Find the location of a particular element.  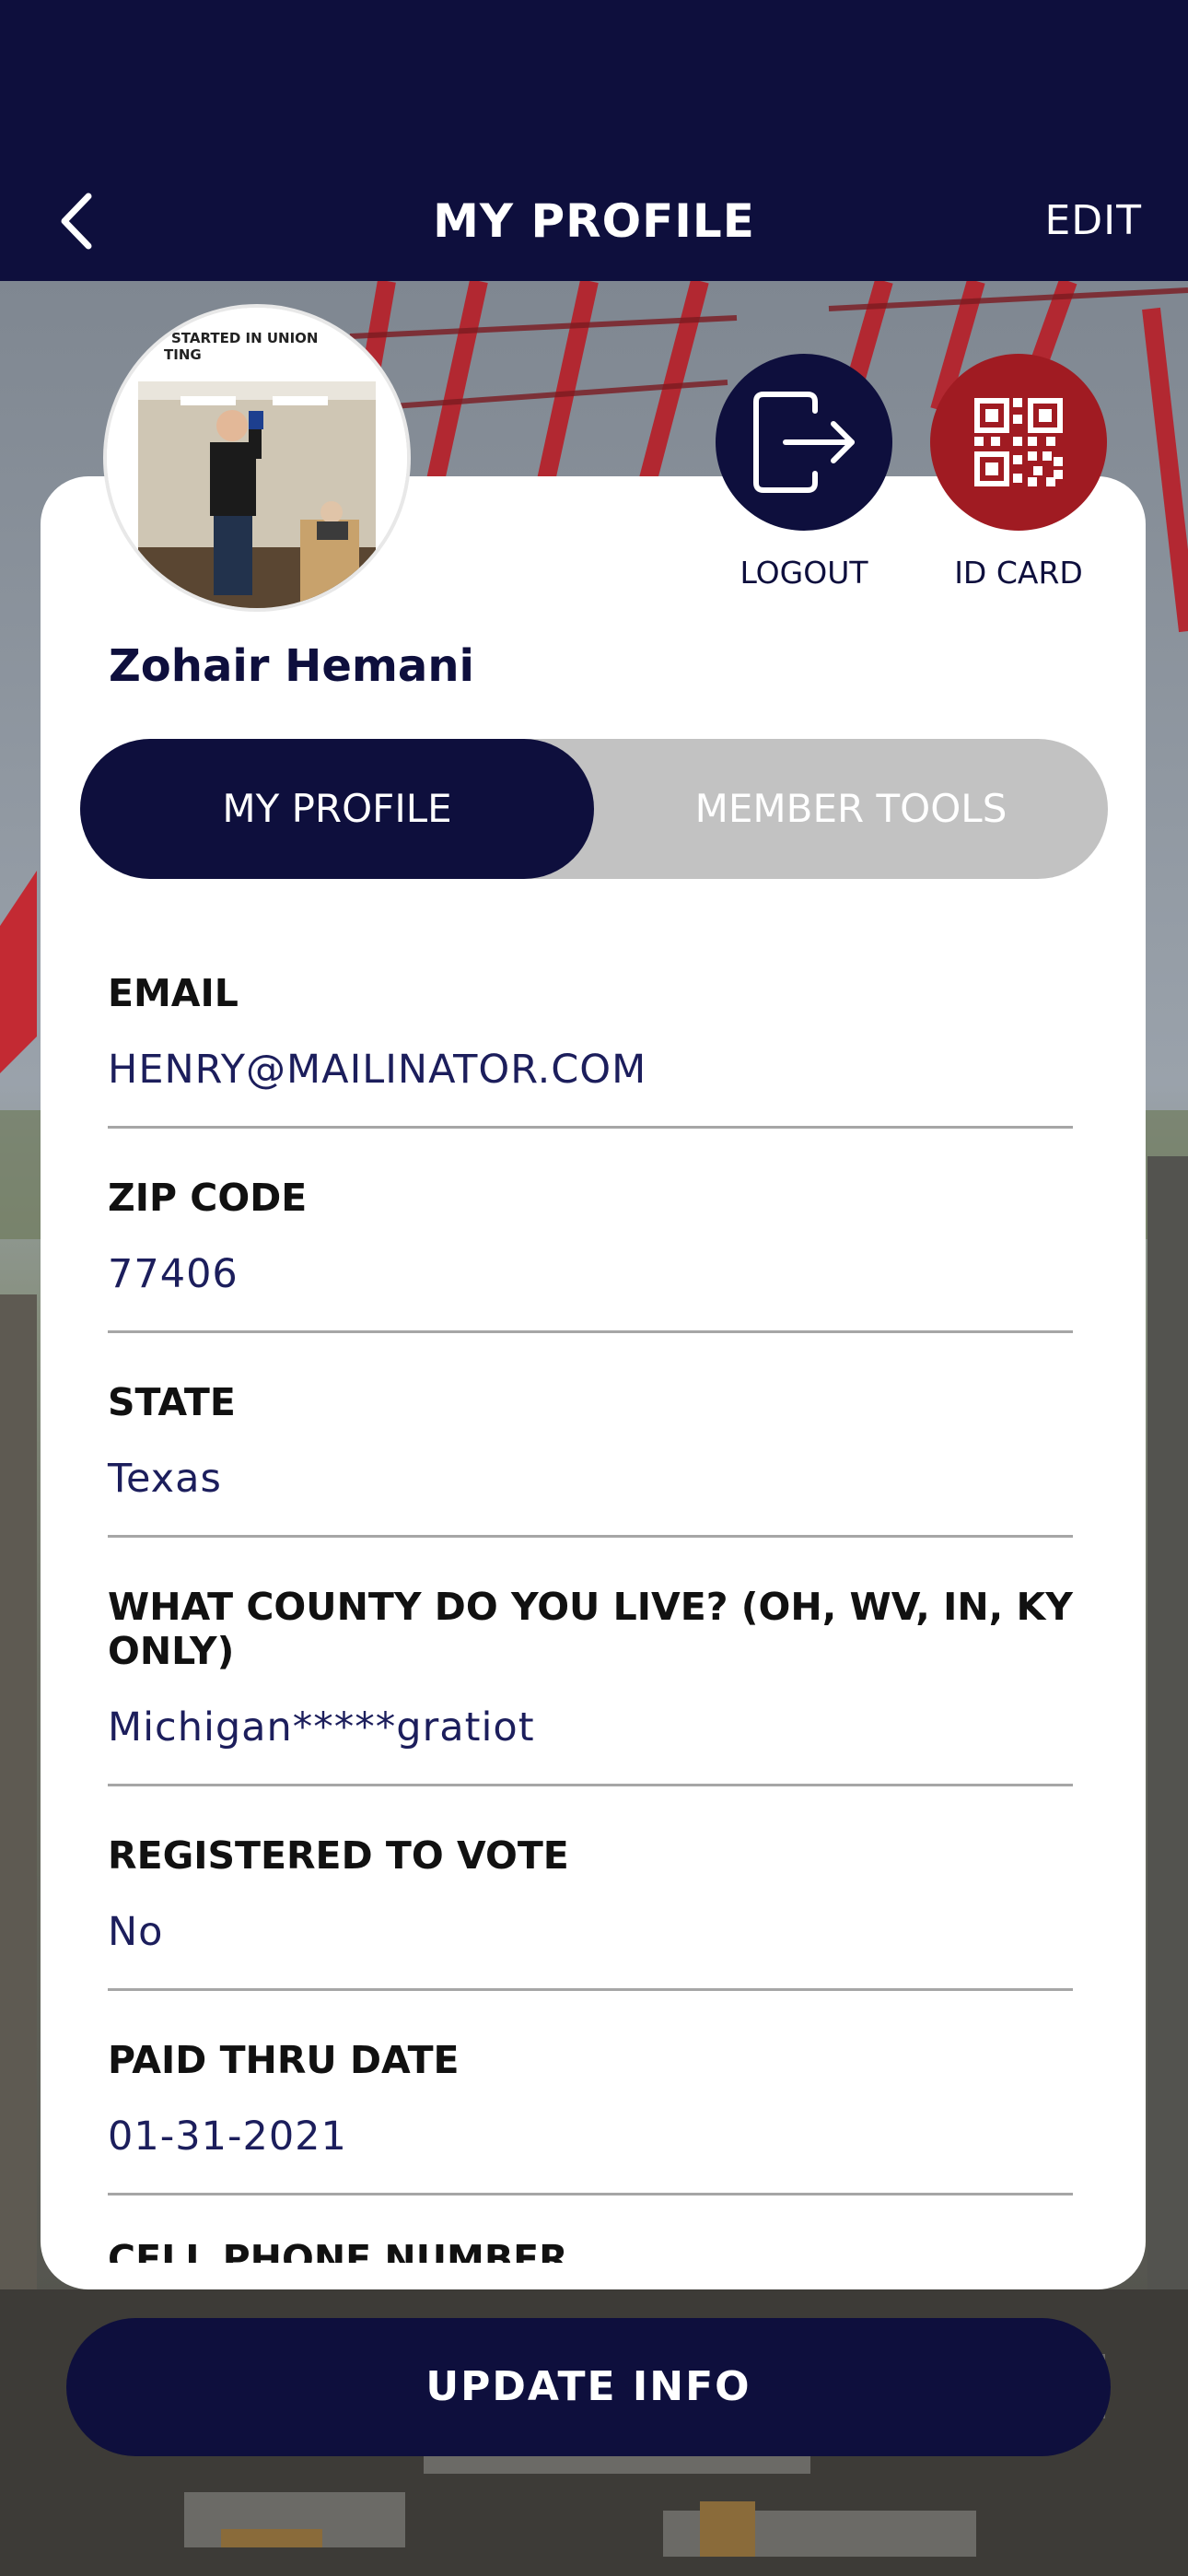

update-info-button: UPDATE INFO is located at coordinates (588, 2387).